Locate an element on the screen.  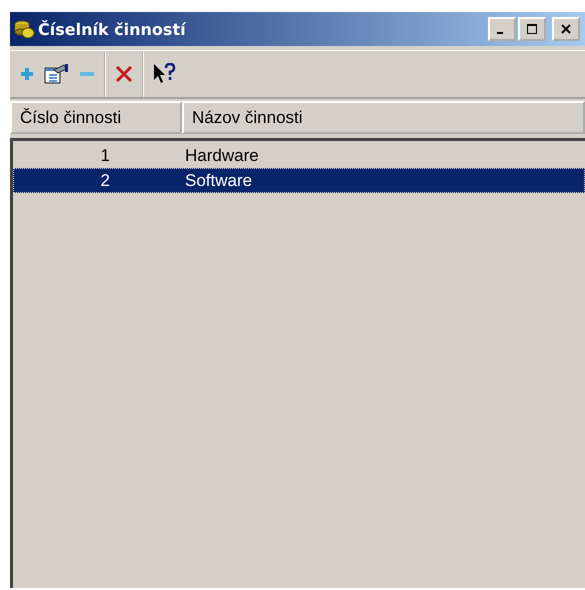
help-cursor-icon is located at coordinates (164, 74).